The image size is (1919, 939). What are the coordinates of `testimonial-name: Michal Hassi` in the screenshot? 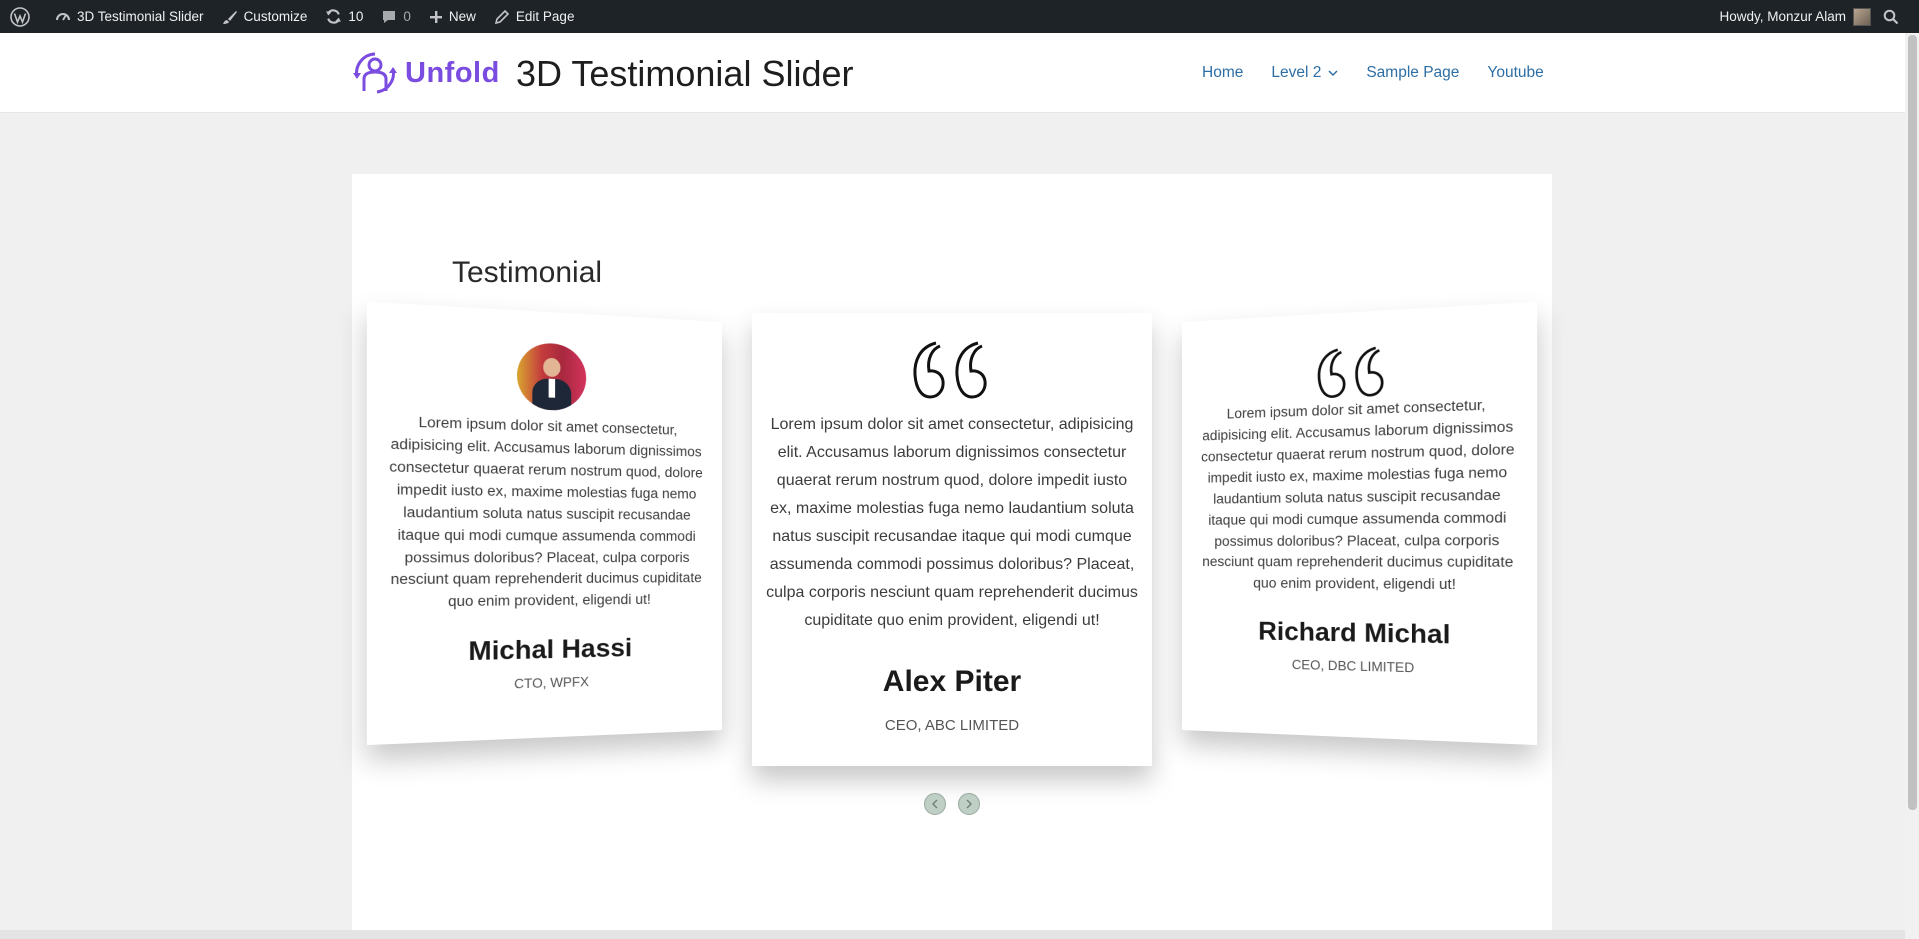 It's located at (550, 650).